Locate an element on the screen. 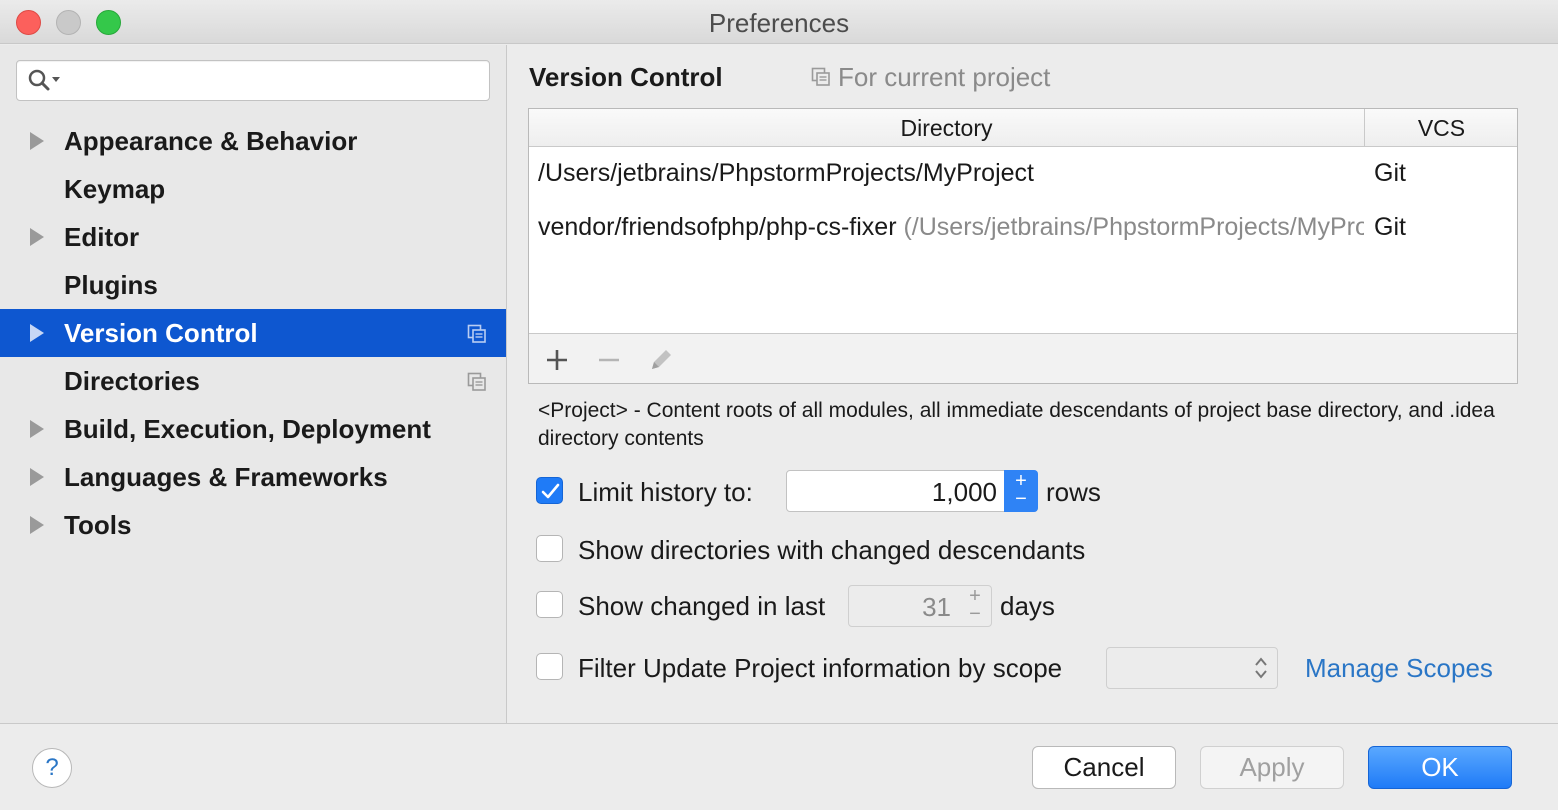 The width and height of the screenshot is (1558, 810). scope-note: For current project is located at coordinates (944, 77).